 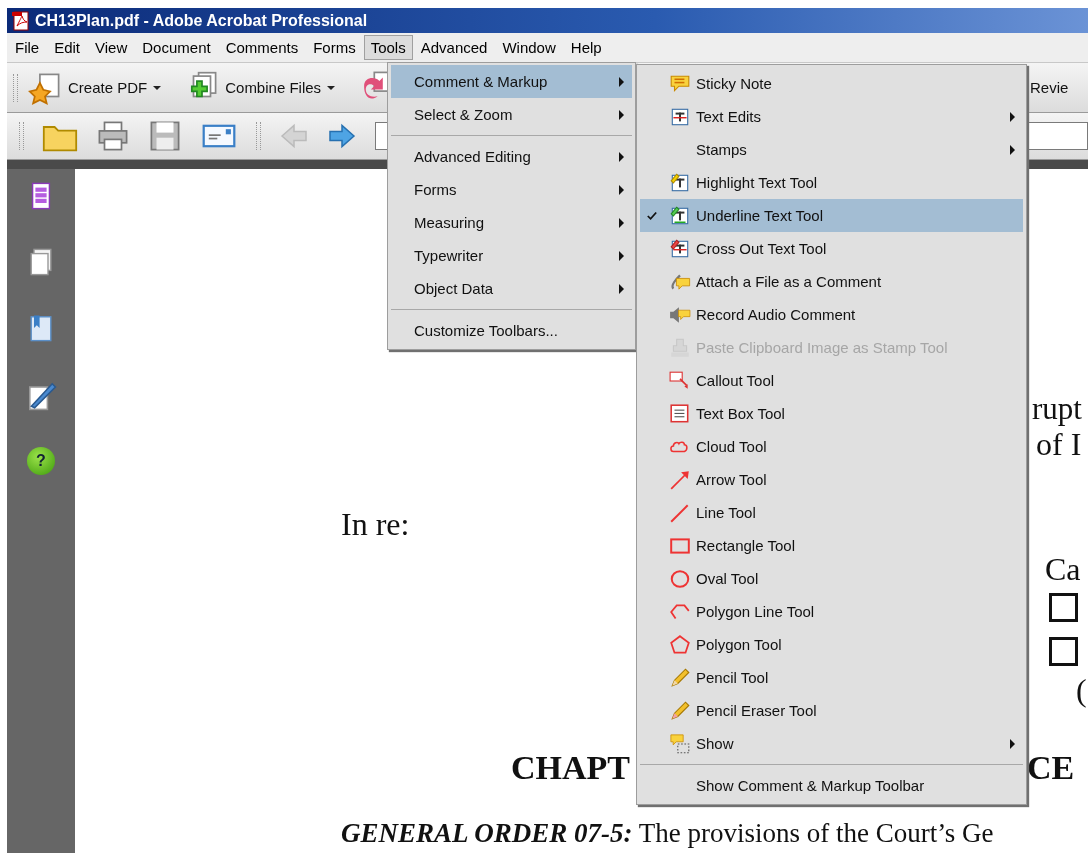 What do you see at coordinates (375, 525) in the screenshot?
I see `document-text: In re:` at bounding box center [375, 525].